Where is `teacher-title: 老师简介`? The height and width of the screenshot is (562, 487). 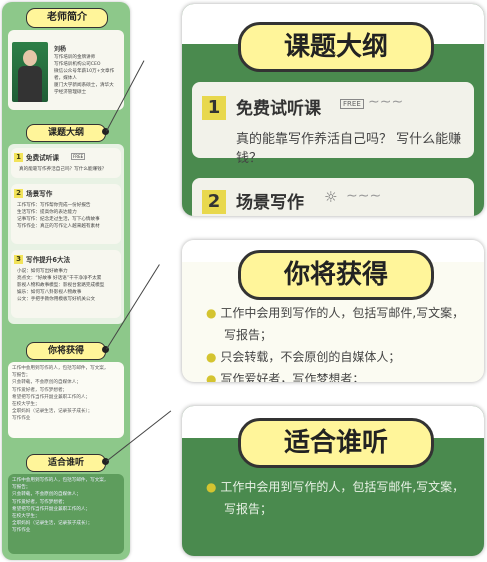 teacher-title: 老师简介 is located at coordinates (67, 18).